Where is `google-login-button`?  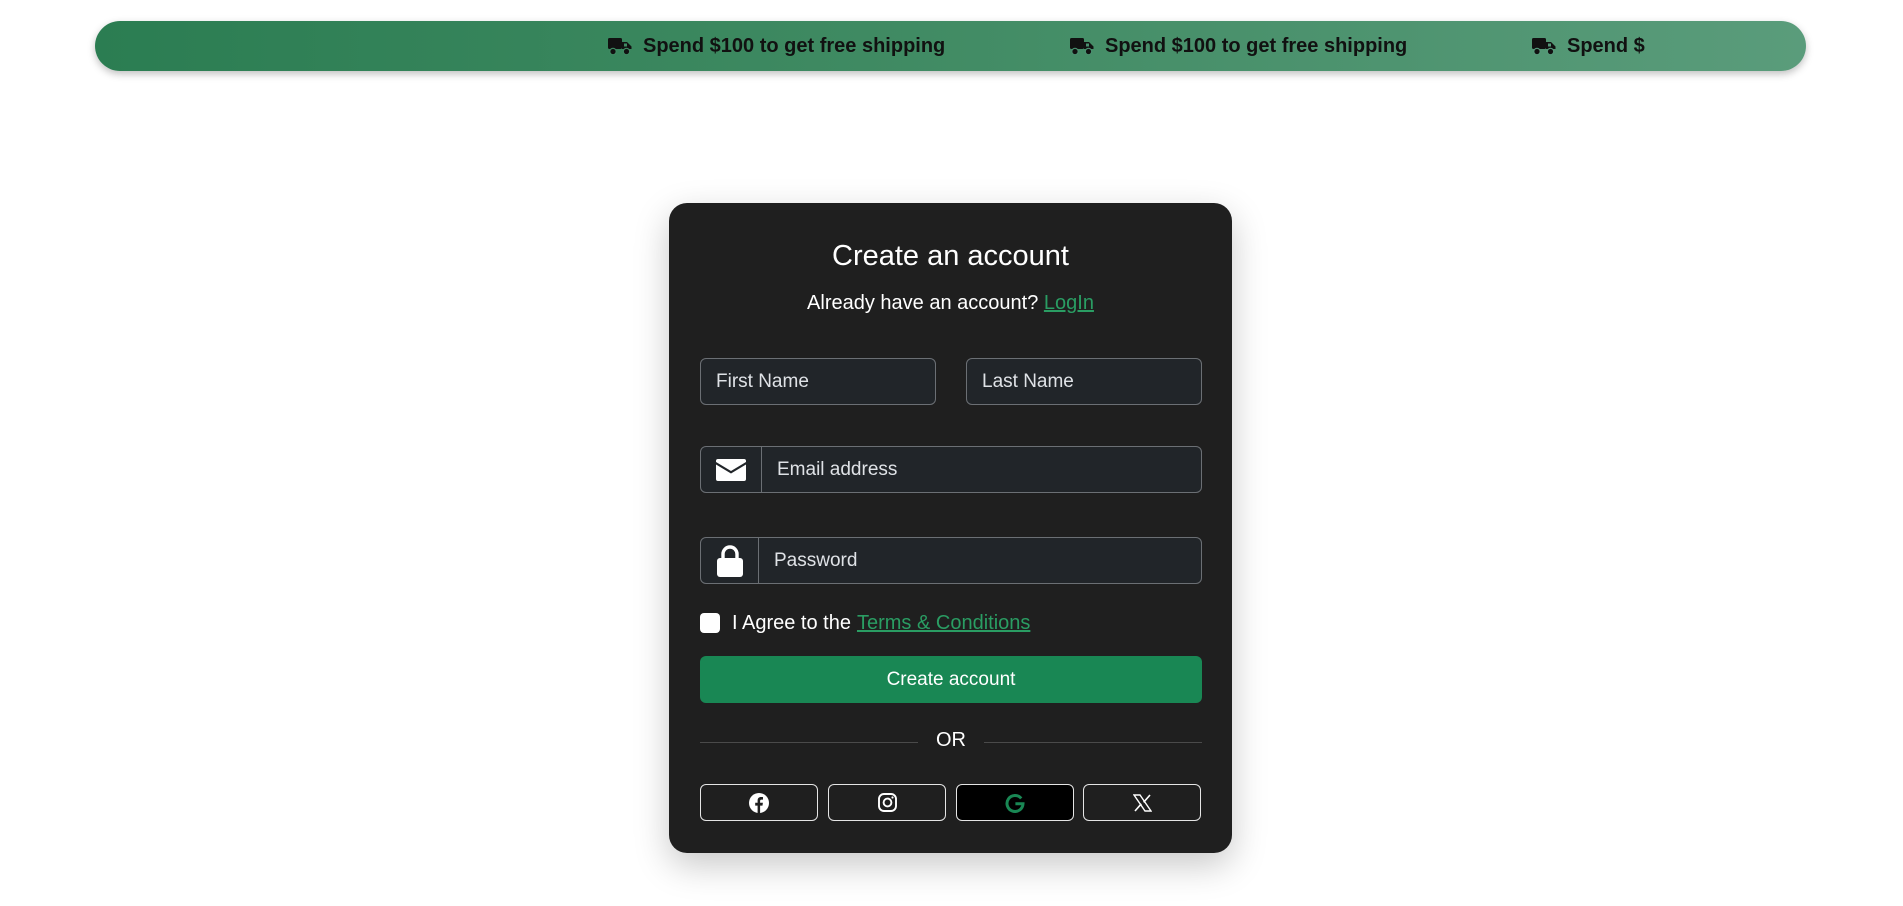 google-login-button is located at coordinates (1015, 802).